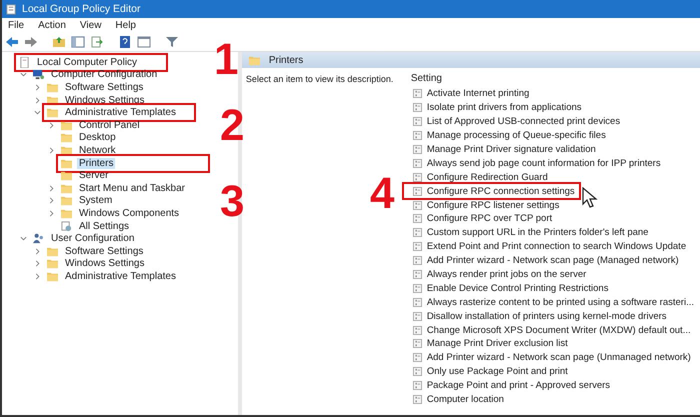 The image size is (700, 417). Describe the element at coordinates (52, 25) in the screenshot. I see `menu-item: Action` at that location.